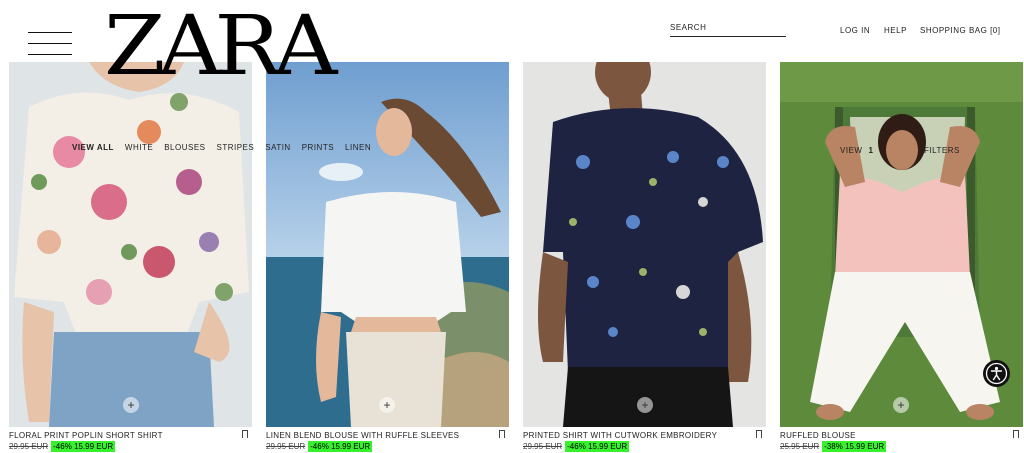 The image size is (1024, 453). Describe the element at coordinates (818, 435) in the screenshot. I see `product-name: RUFFLED BLOUSE` at that location.